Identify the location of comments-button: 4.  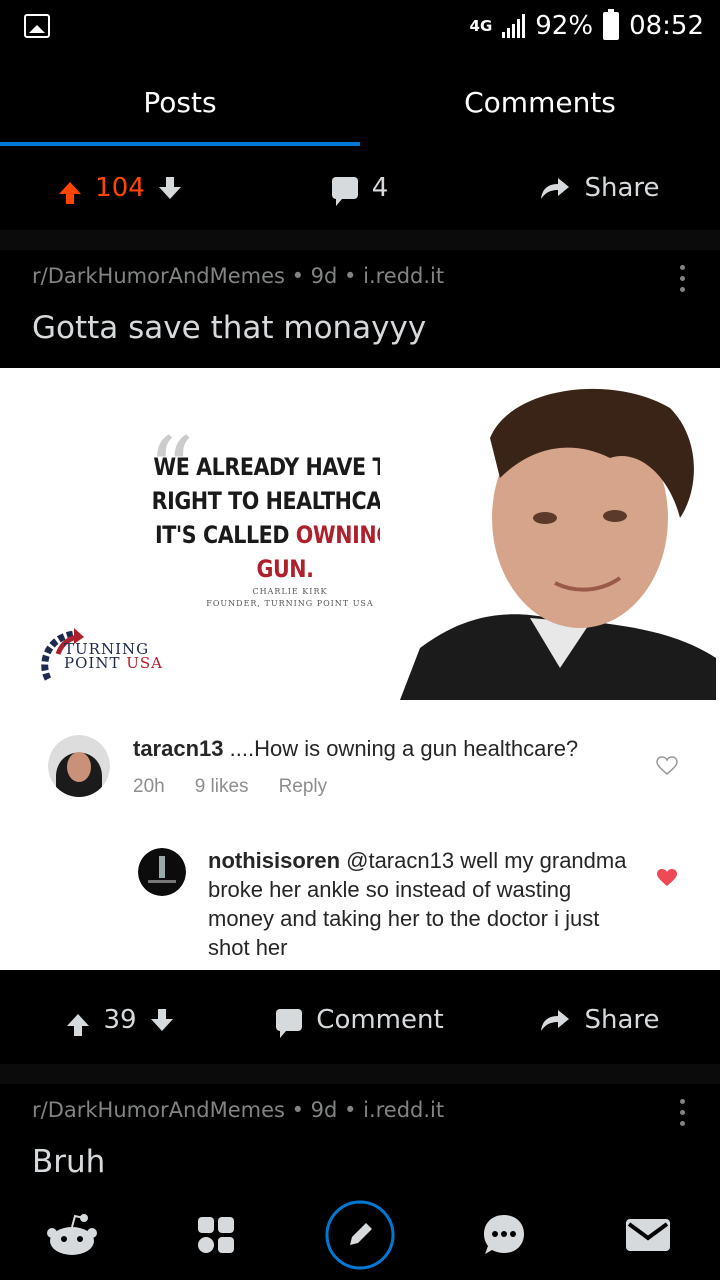
(360, 189).